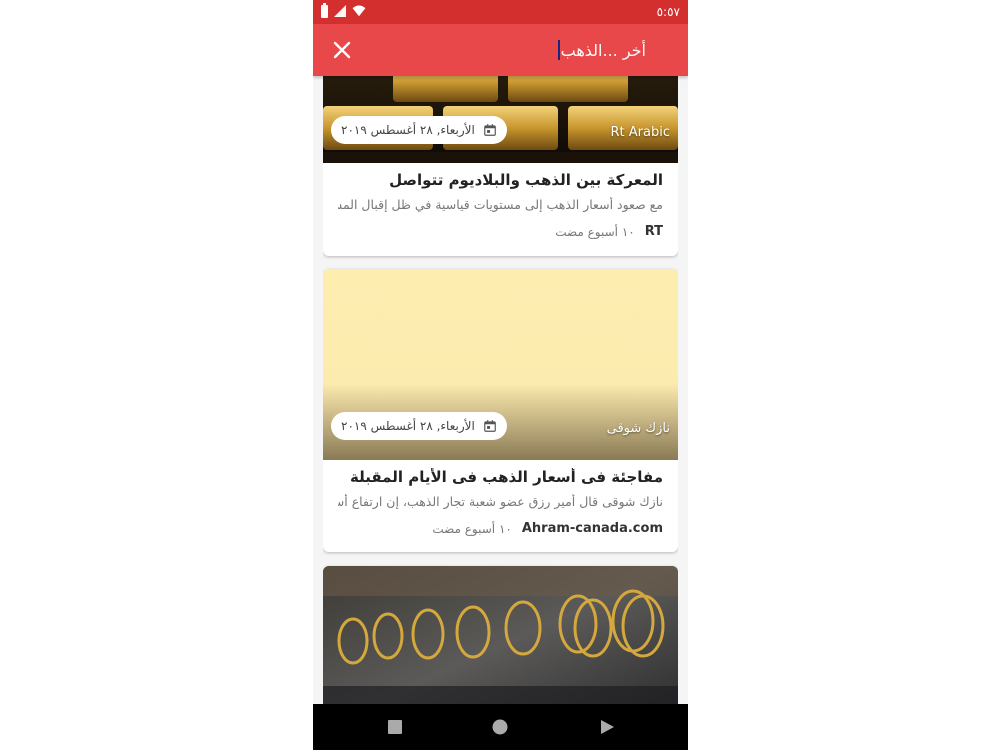 Image resolution: width=1000 pixels, height=750 pixels. What do you see at coordinates (395, 727) in the screenshot?
I see `recents-icon` at bounding box center [395, 727].